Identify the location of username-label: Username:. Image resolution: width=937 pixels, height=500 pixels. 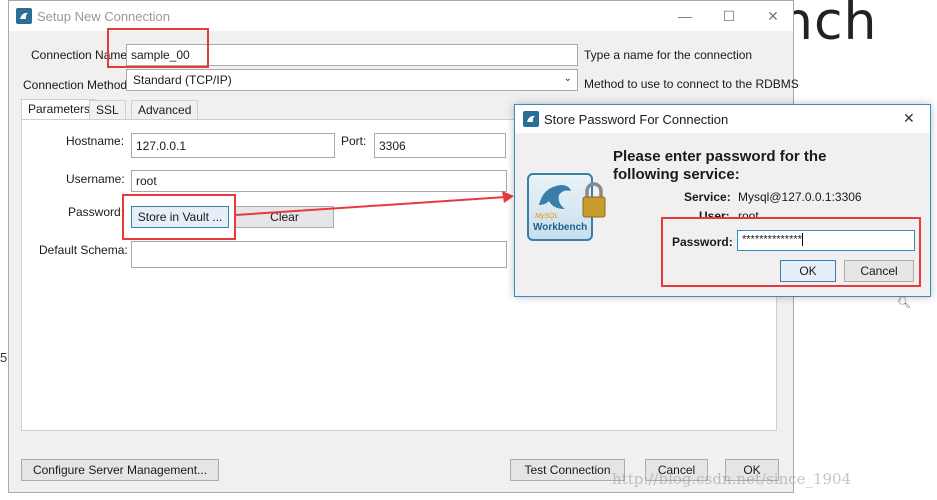
(95, 179).